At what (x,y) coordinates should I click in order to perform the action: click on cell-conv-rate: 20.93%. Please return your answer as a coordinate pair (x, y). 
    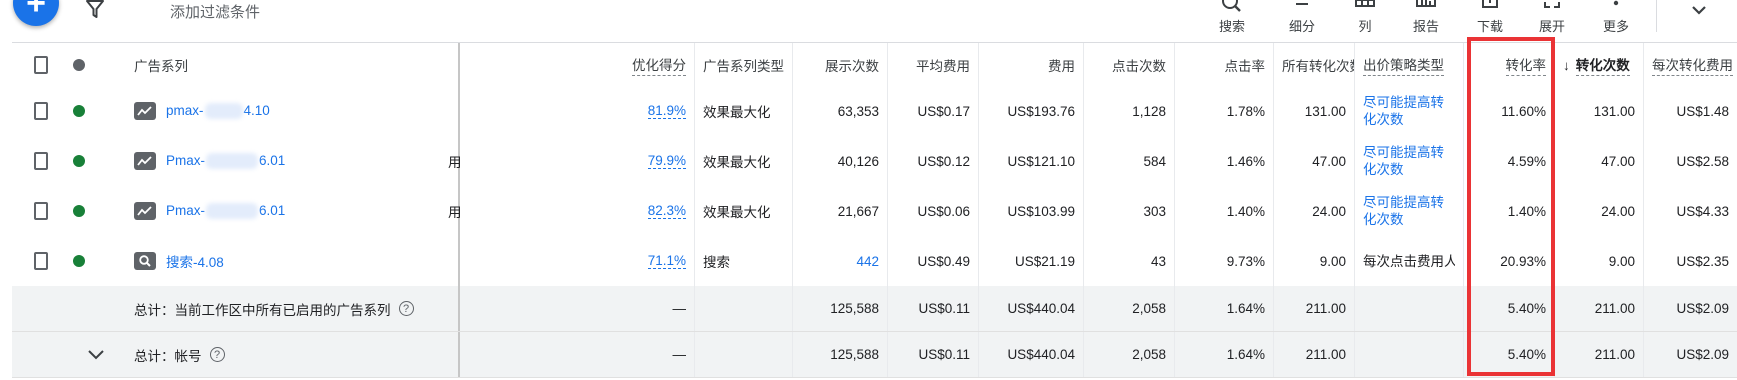
    Looking at the image, I should click on (1509, 261).